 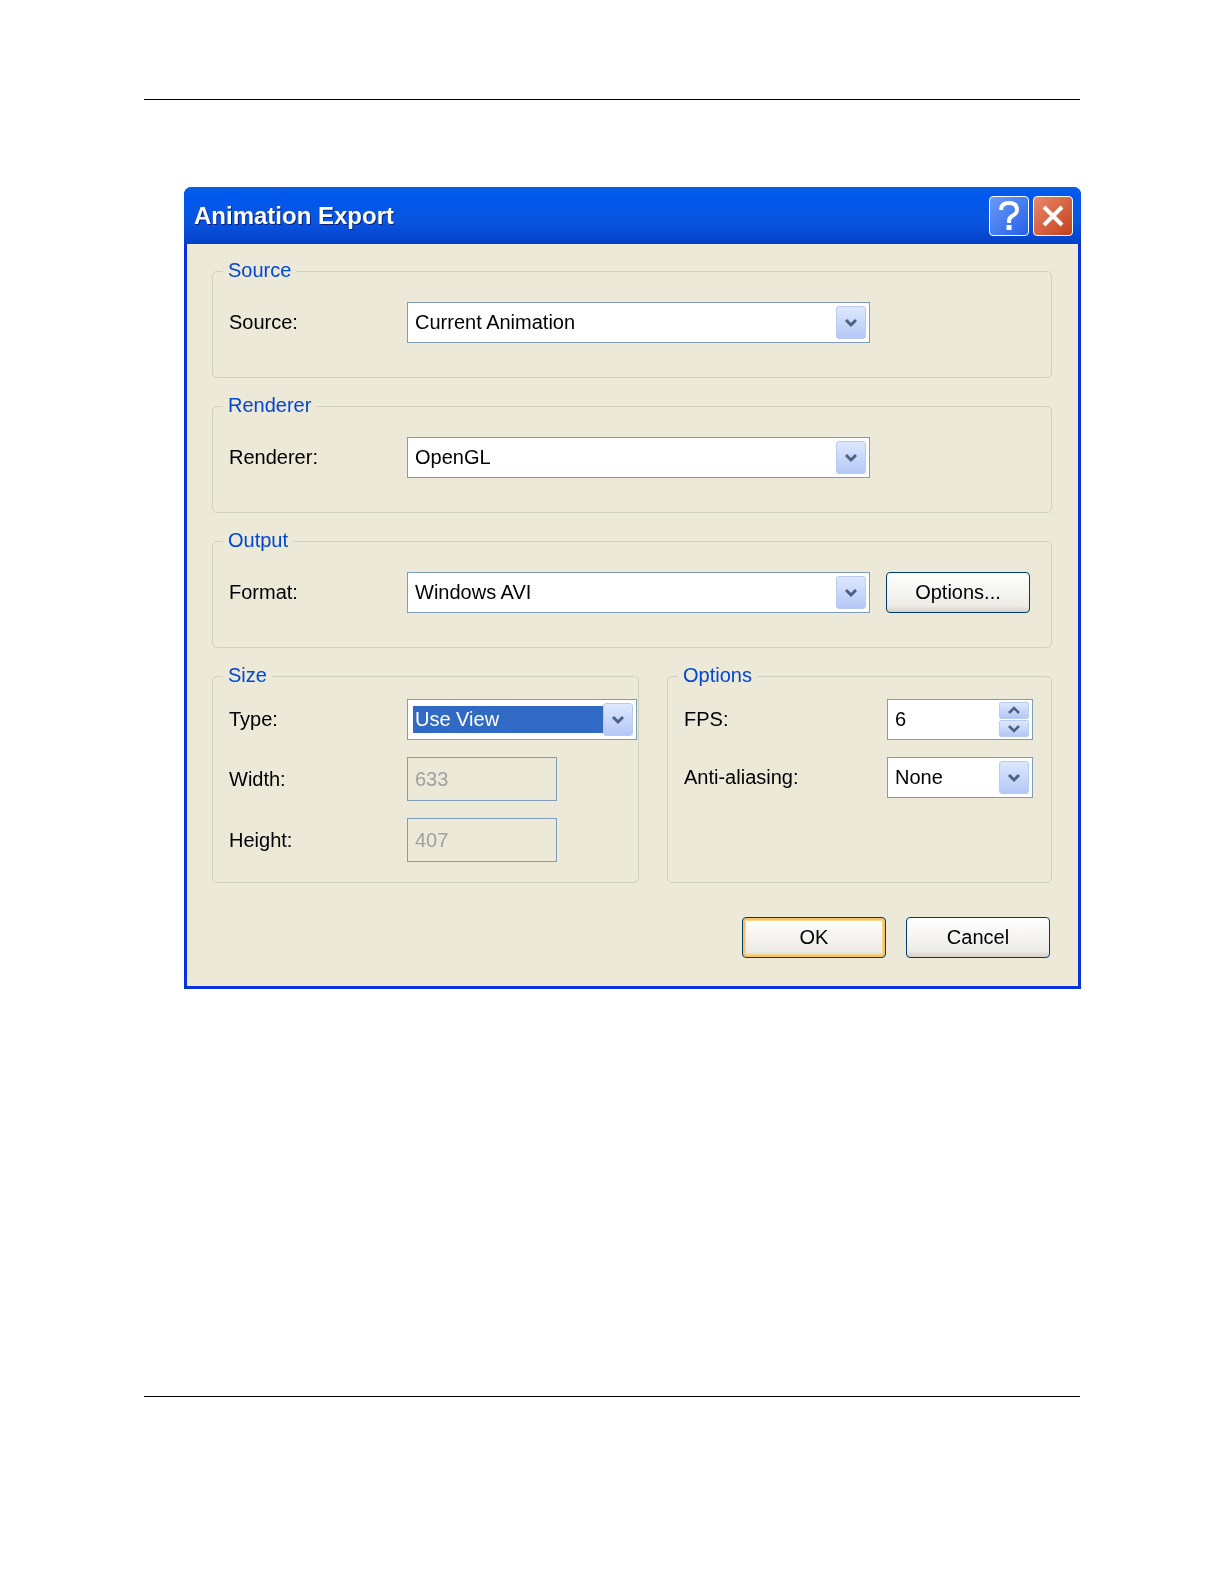 What do you see at coordinates (264, 322) in the screenshot?
I see `field-label: Source:` at bounding box center [264, 322].